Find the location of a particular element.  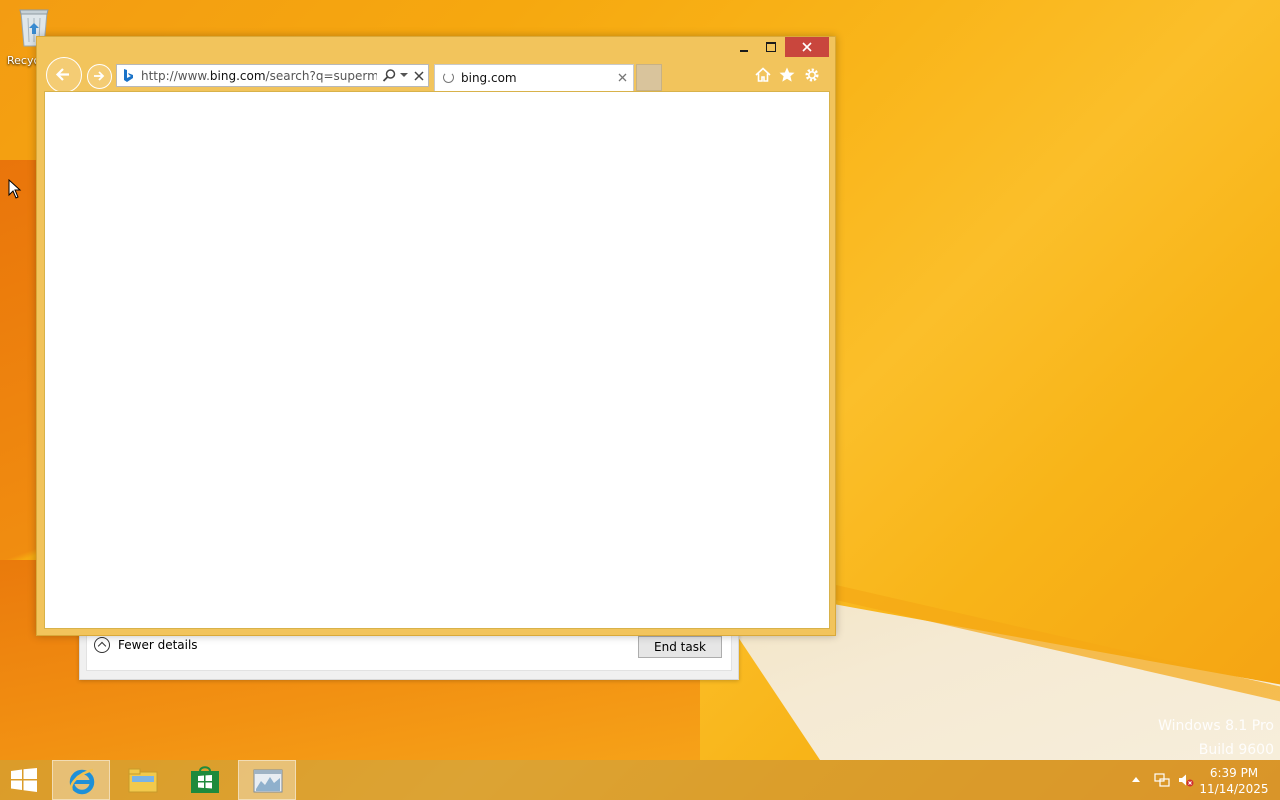

back-arrow-icon is located at coordinates (62, 74).